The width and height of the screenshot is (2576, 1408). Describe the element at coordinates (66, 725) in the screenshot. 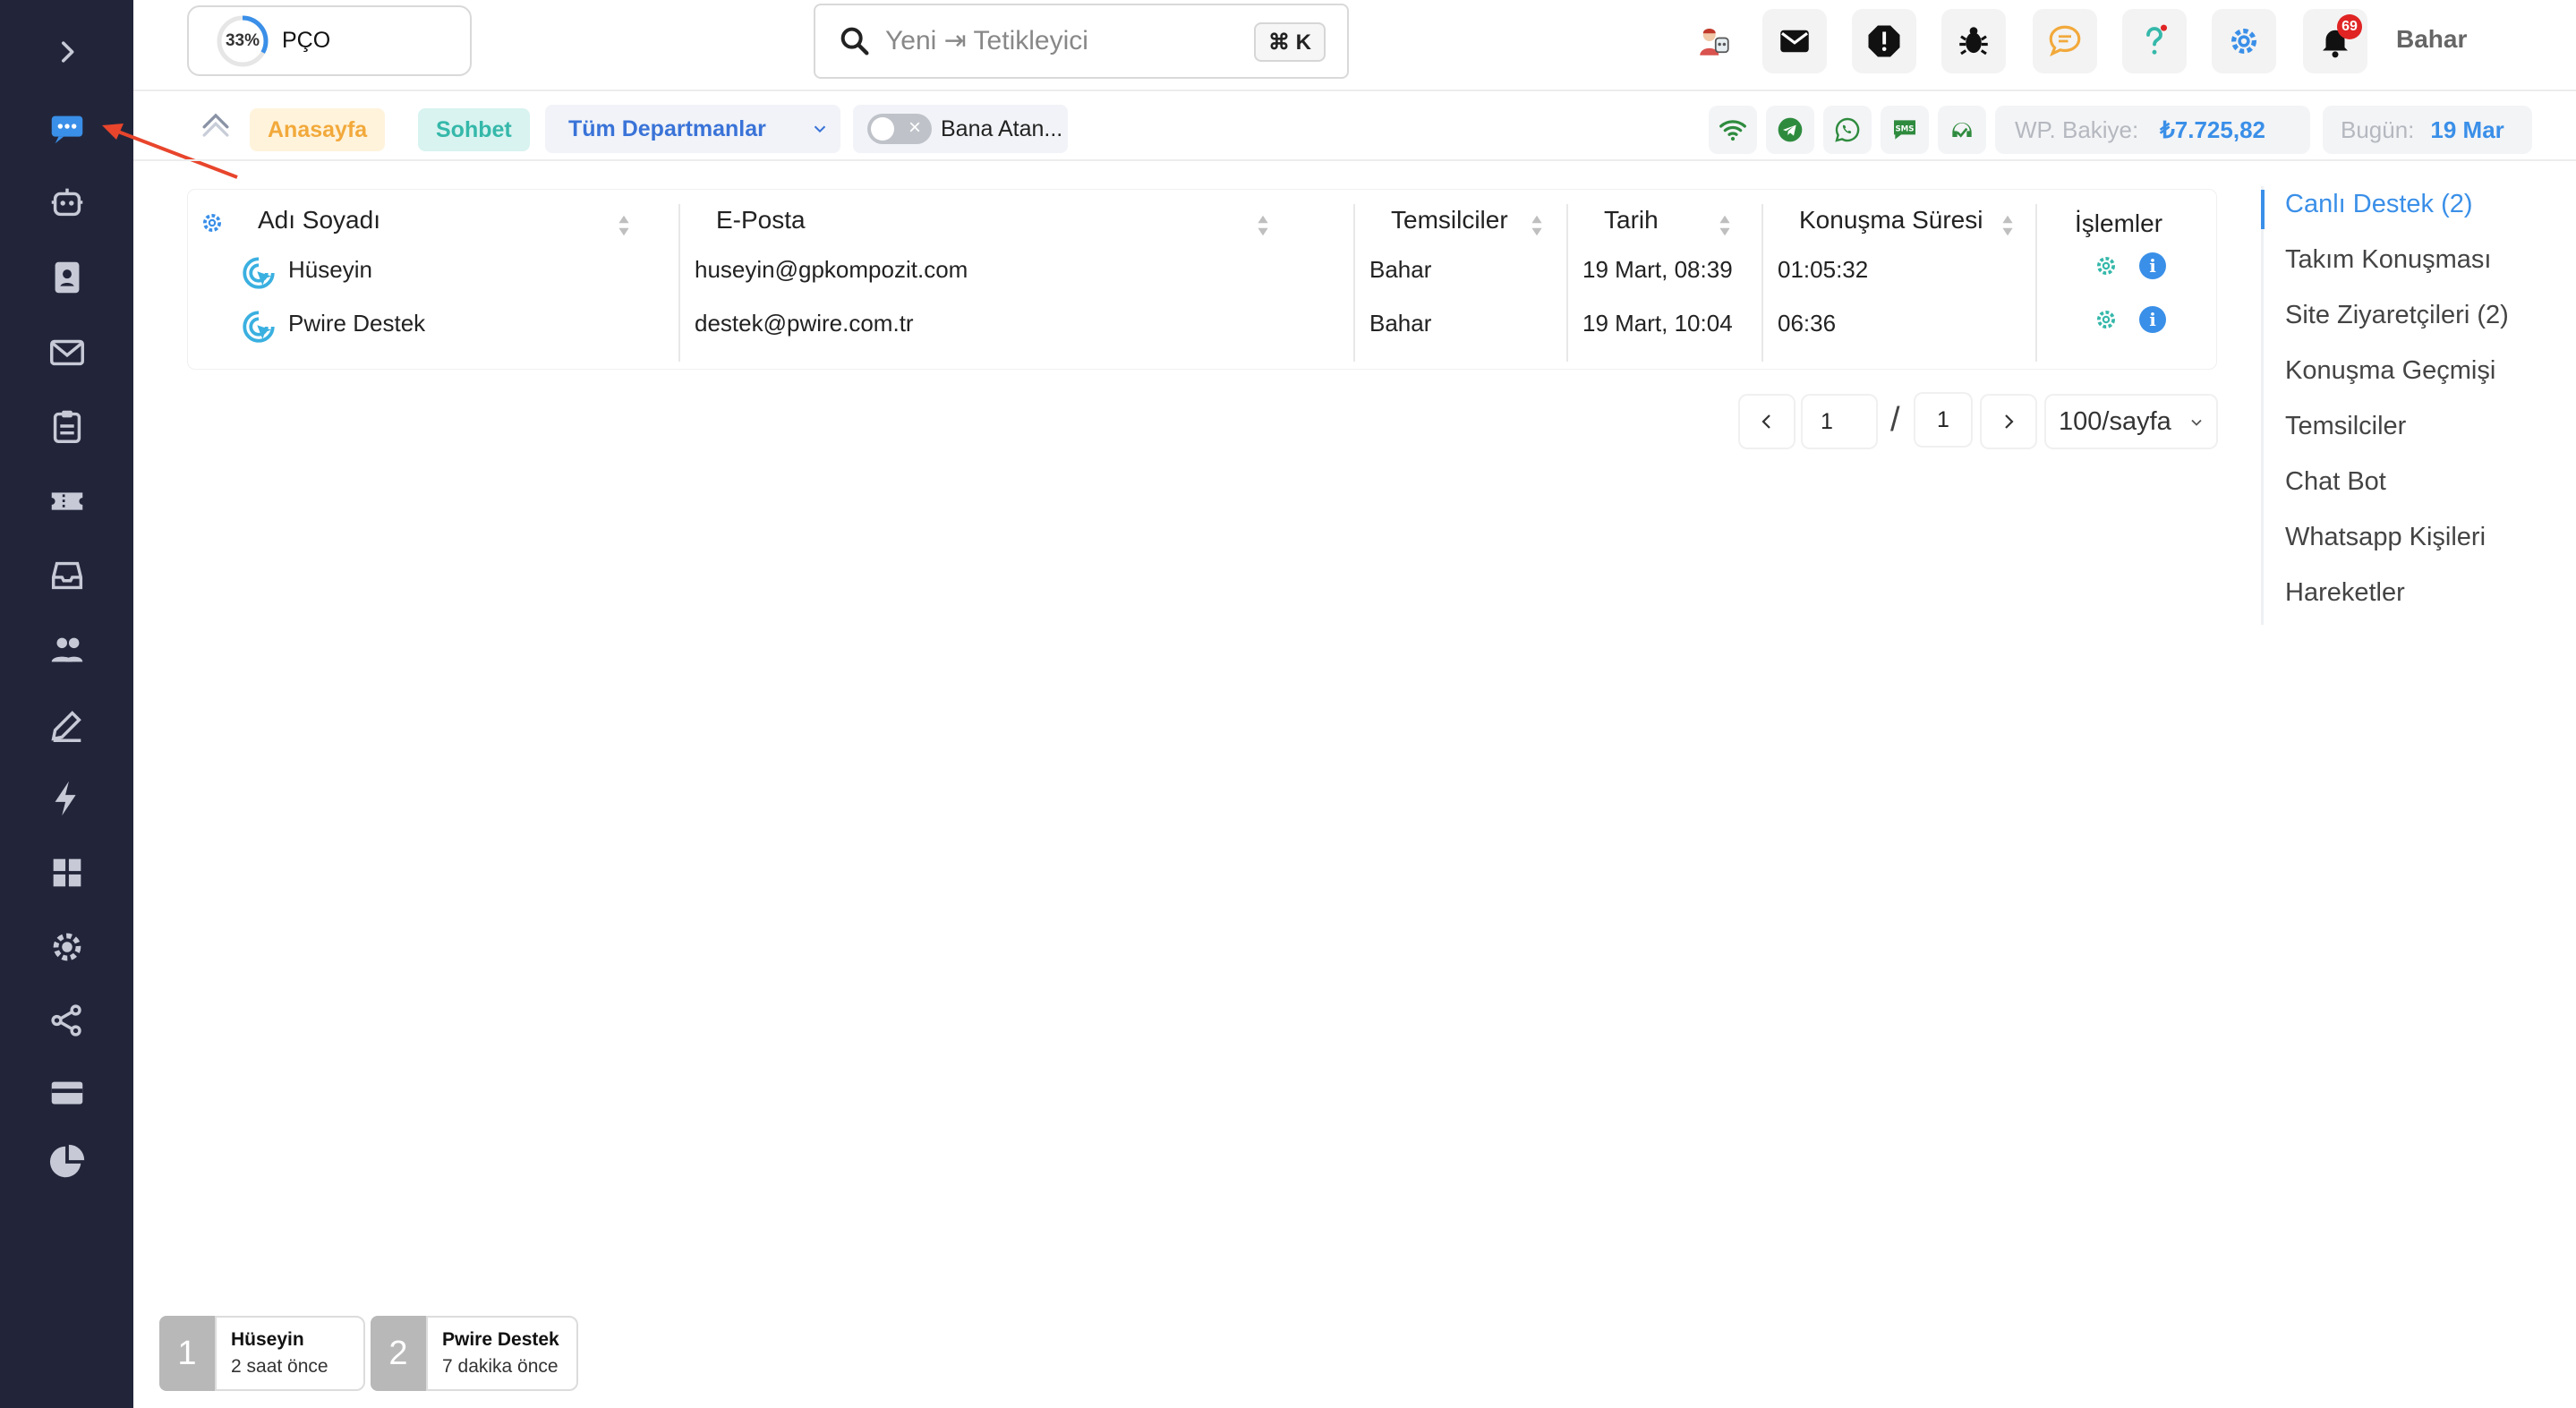

I see `sidebar-item-forms` at that location.